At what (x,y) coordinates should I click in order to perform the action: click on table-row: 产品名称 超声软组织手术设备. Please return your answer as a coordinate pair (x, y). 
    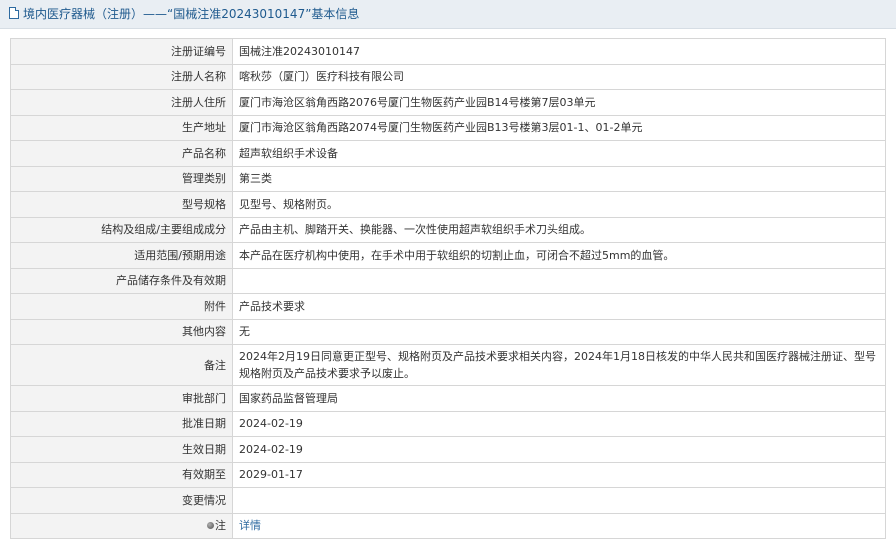
    Looking at the image, I should click on (448, 153).